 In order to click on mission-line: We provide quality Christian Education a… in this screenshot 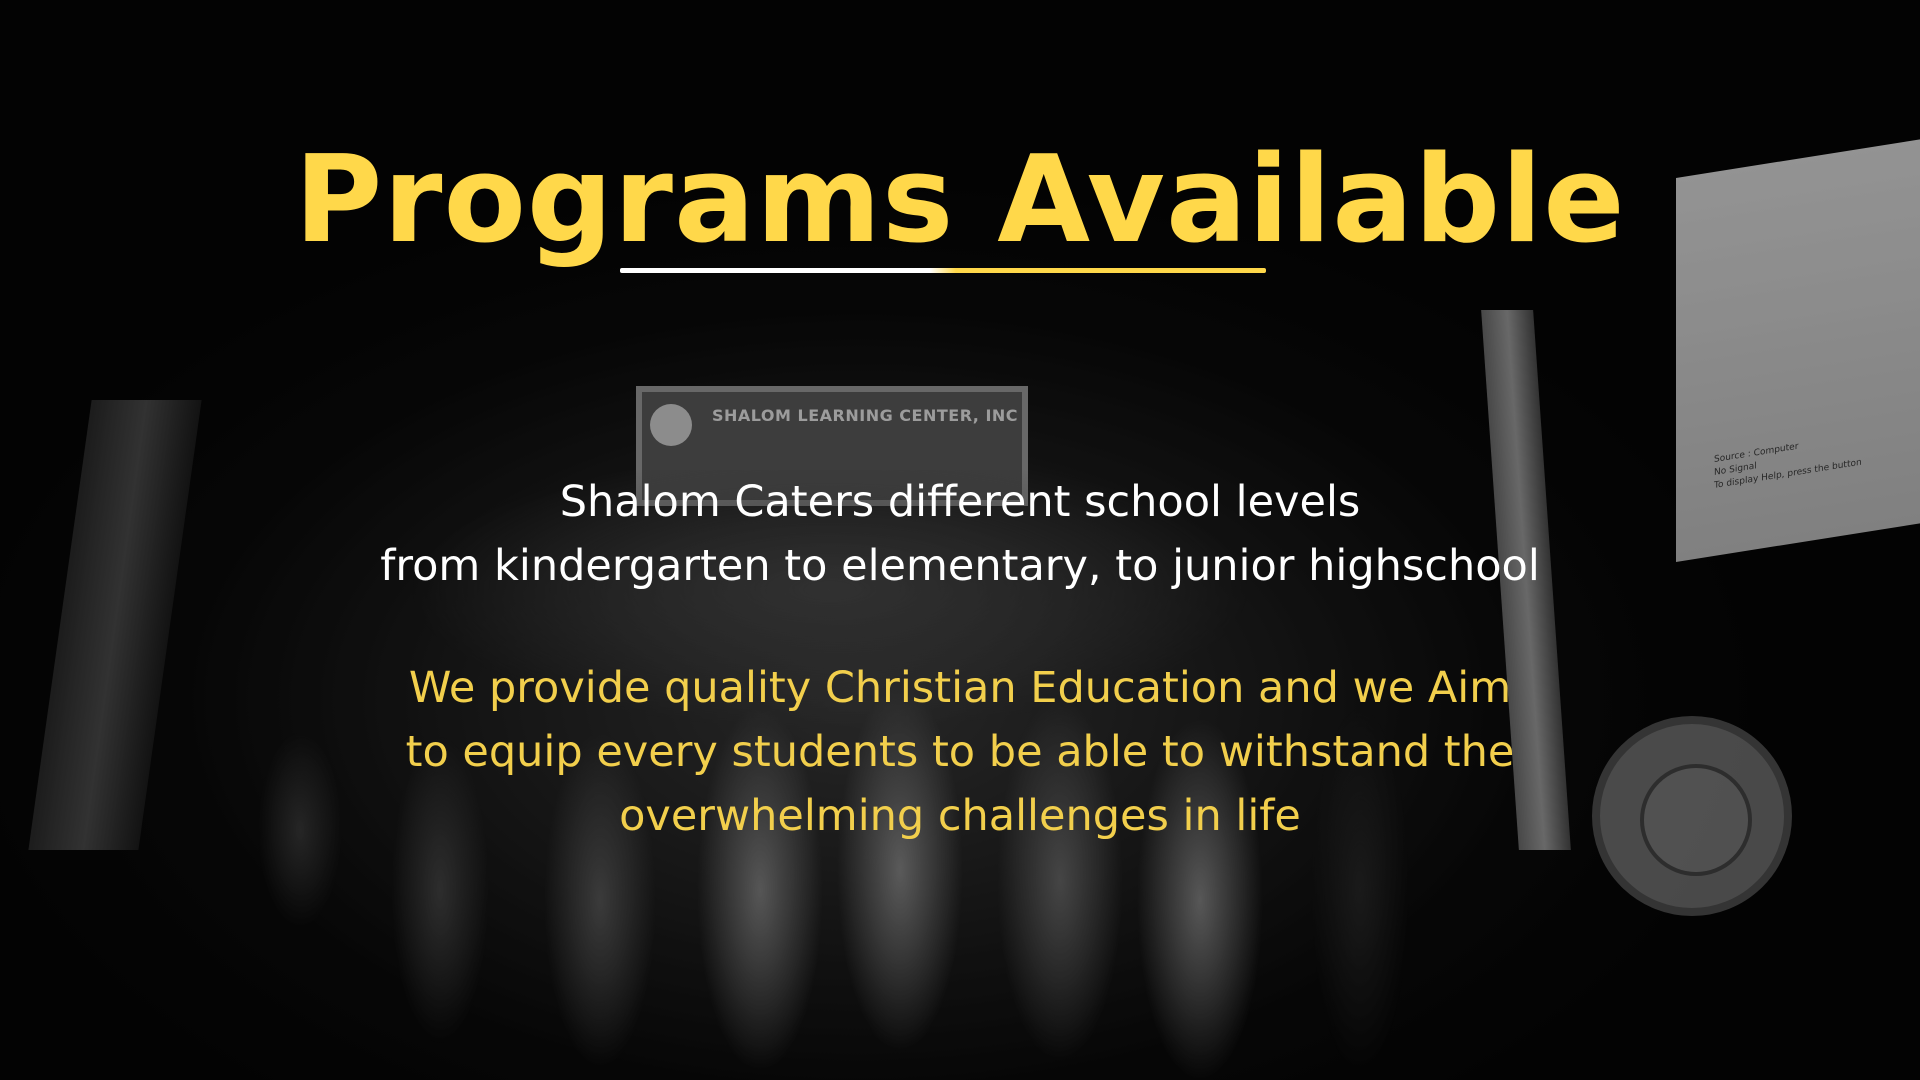, I will do `click(960, 688)`.